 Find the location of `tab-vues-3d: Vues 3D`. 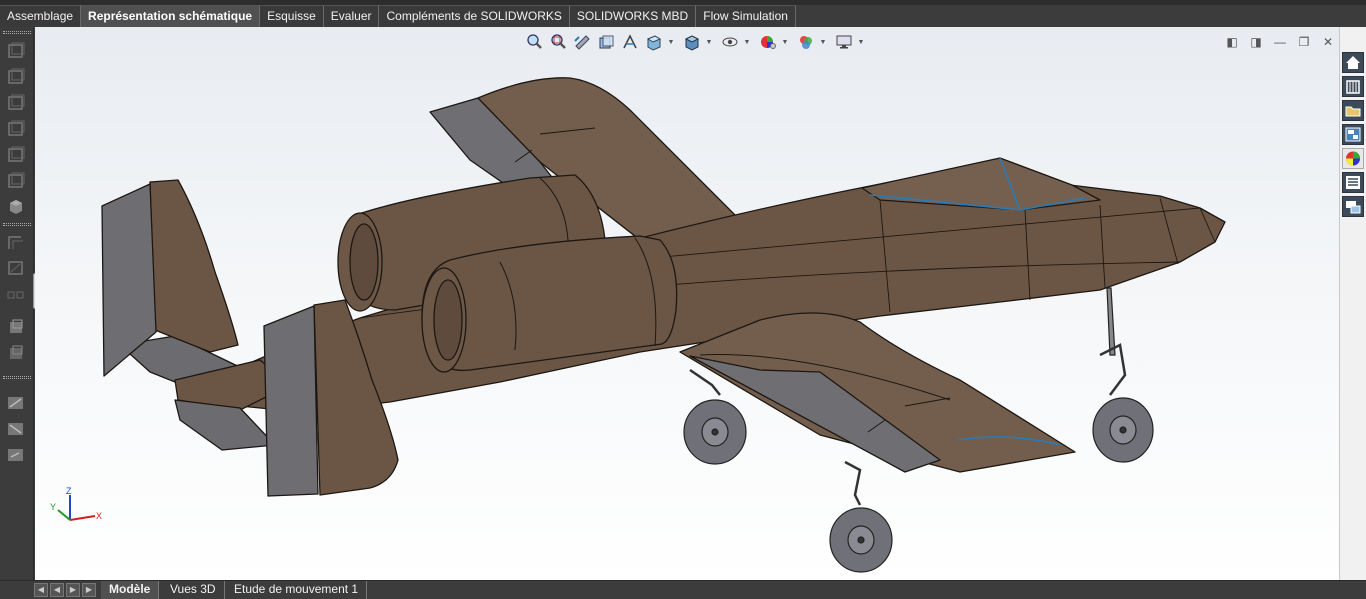

tab-vues-3d: Vues 3D is located at coordinates (193, 590).